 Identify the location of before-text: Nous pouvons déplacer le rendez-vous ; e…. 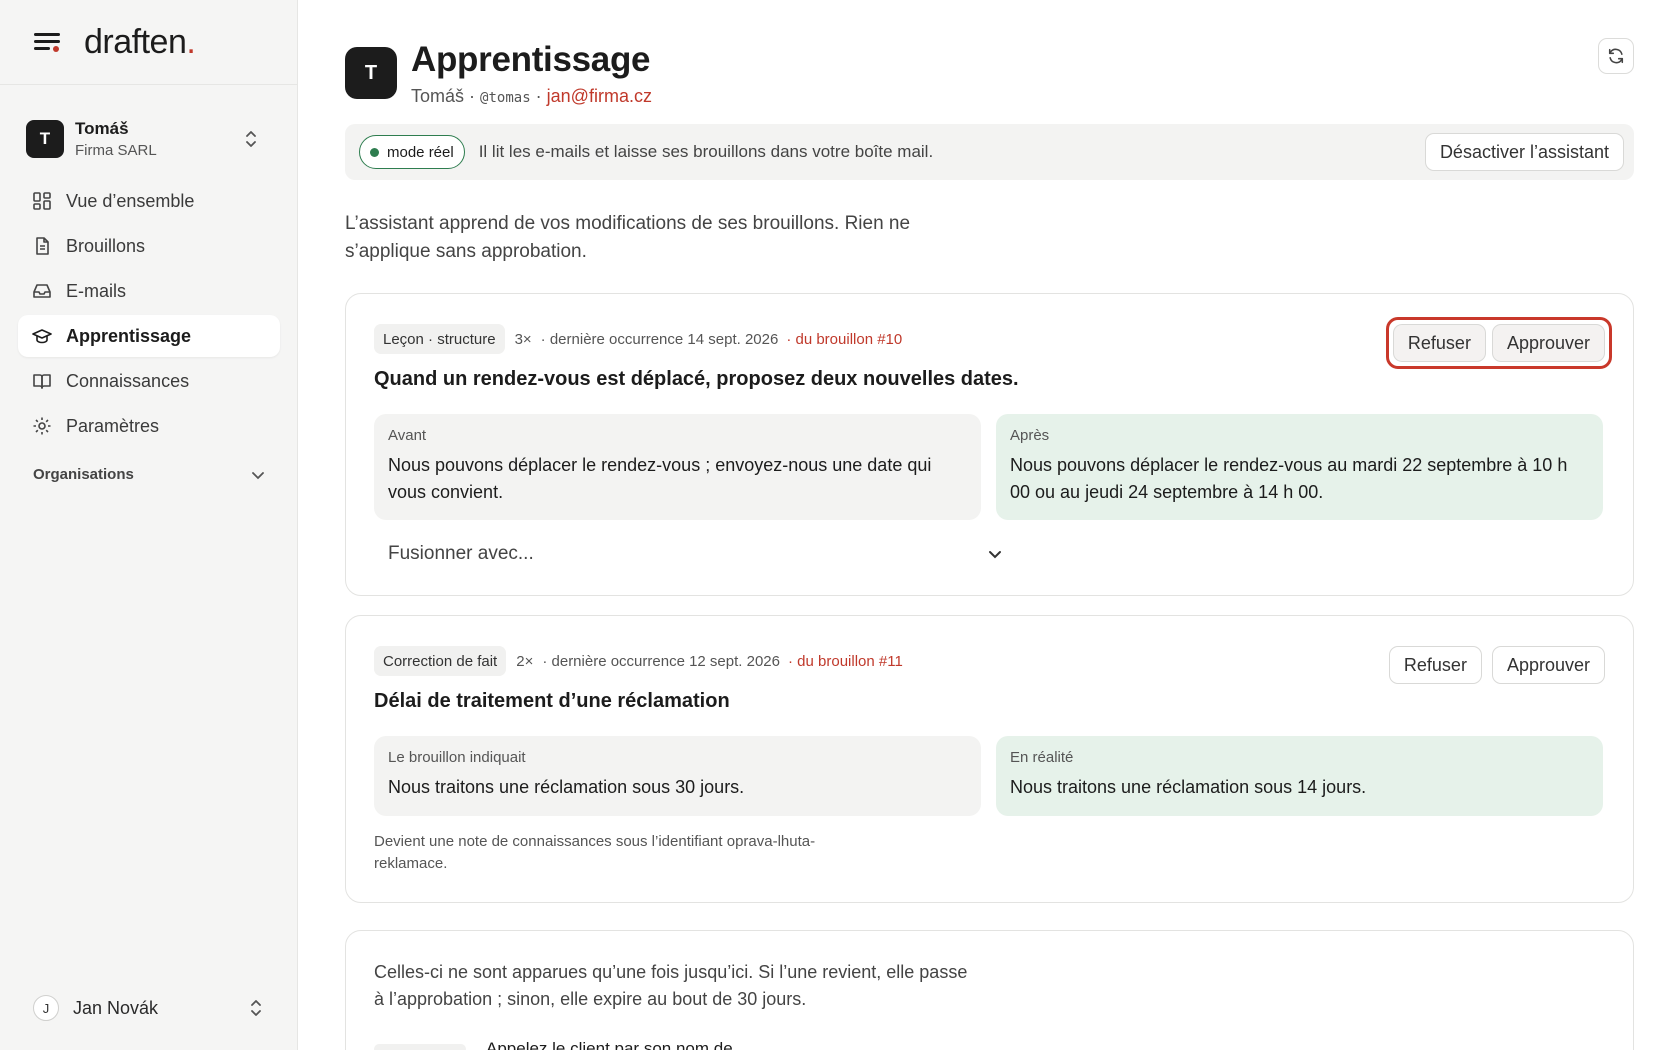
(660, 478).